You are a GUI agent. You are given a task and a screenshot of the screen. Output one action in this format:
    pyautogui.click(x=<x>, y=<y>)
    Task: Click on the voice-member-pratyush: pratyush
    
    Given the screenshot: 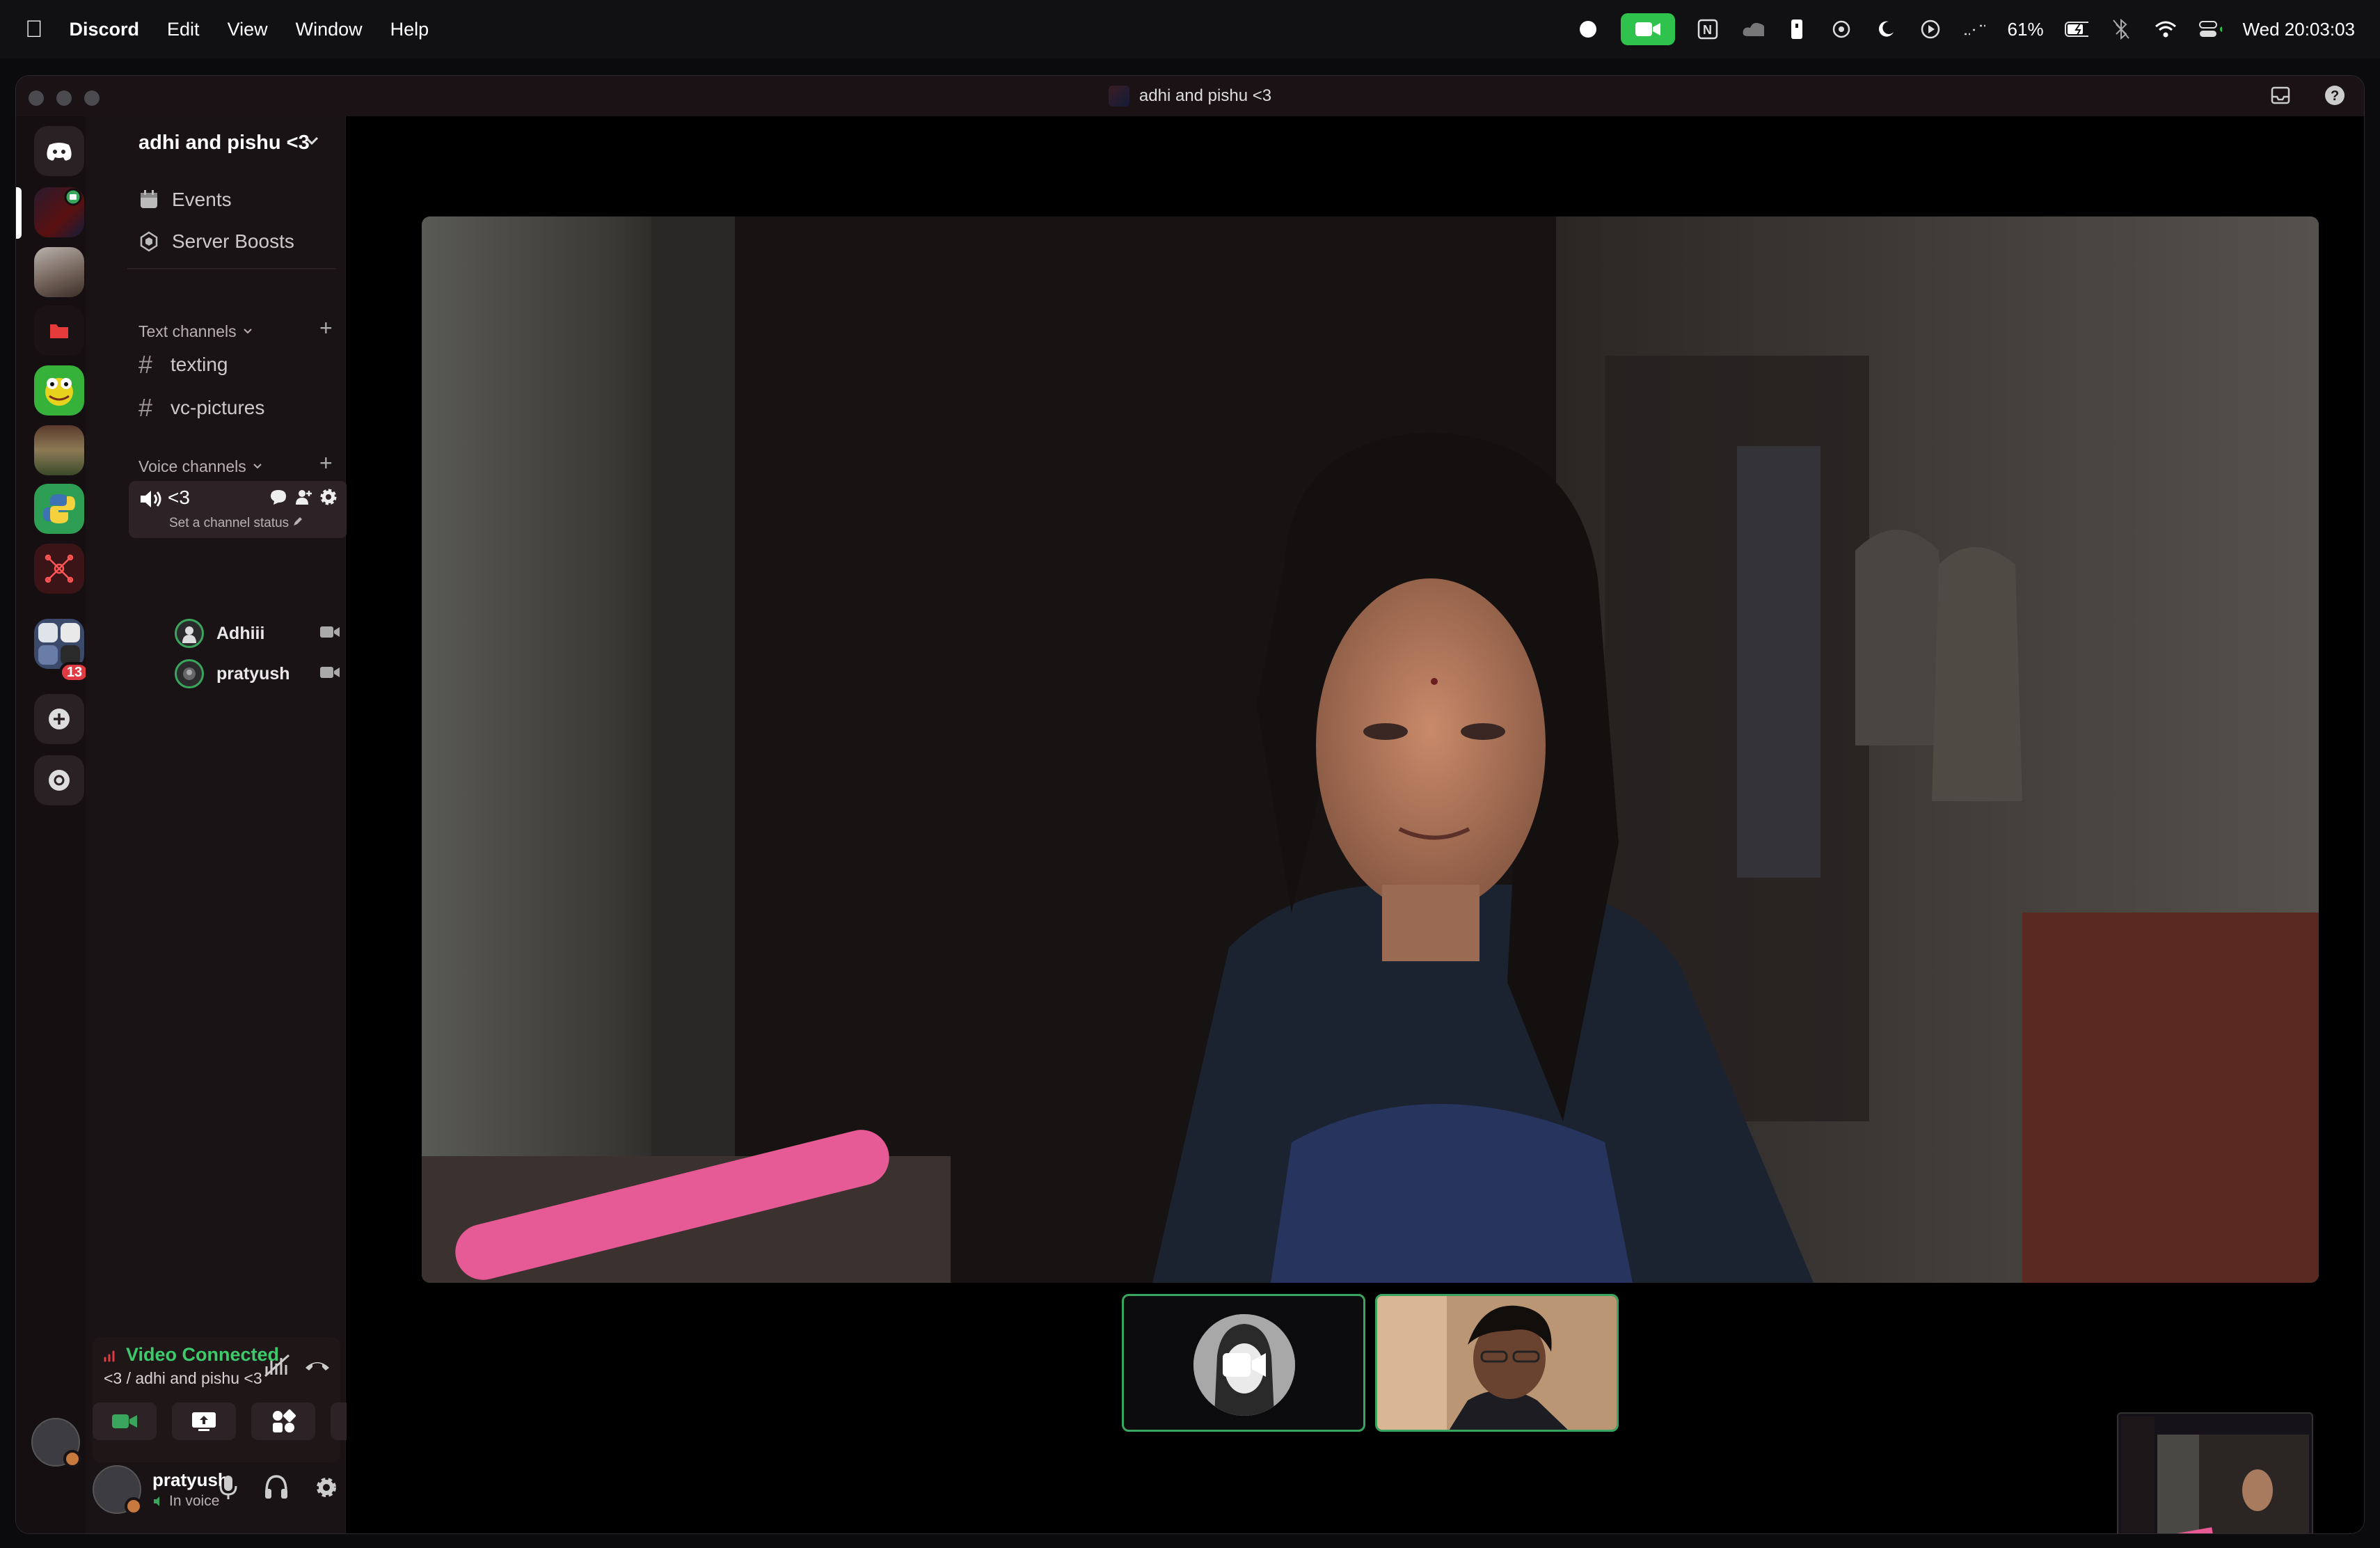 What is the action you would take?
    pyautogui.click(x=232, y=673)
    